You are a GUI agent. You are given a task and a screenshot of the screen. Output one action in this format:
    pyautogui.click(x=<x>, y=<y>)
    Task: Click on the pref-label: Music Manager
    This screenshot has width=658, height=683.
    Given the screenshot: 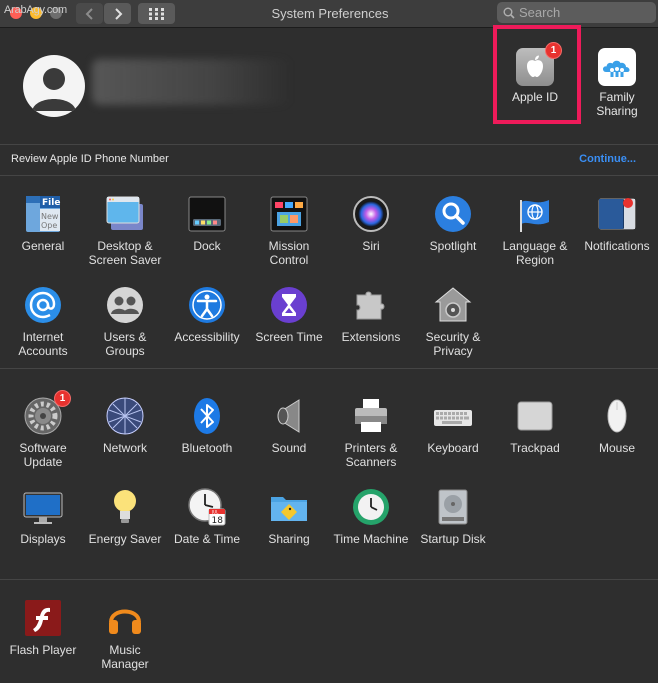 What is the action you would take?
    pyautogui.click(x=125, y=657)
    